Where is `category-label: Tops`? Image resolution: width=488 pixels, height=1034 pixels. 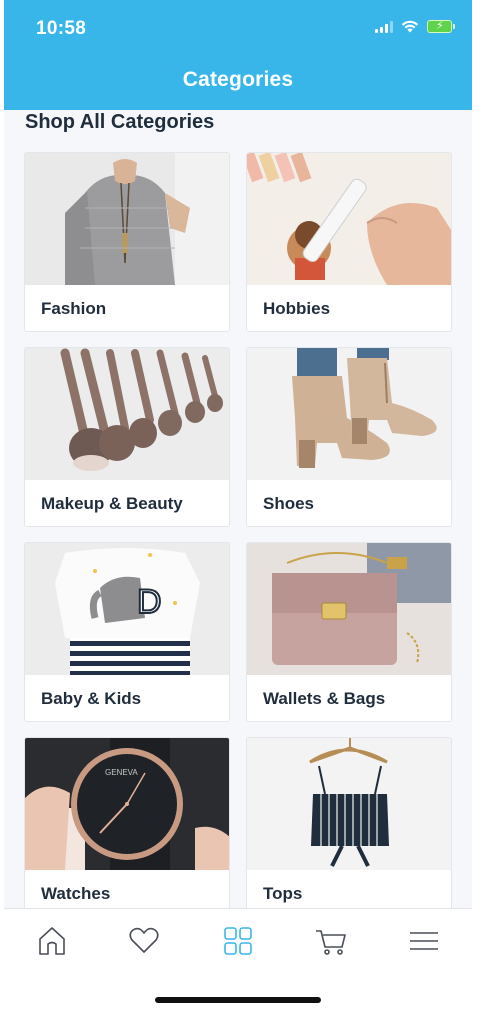 category-label: Tops is located at coordinates (283, 893).